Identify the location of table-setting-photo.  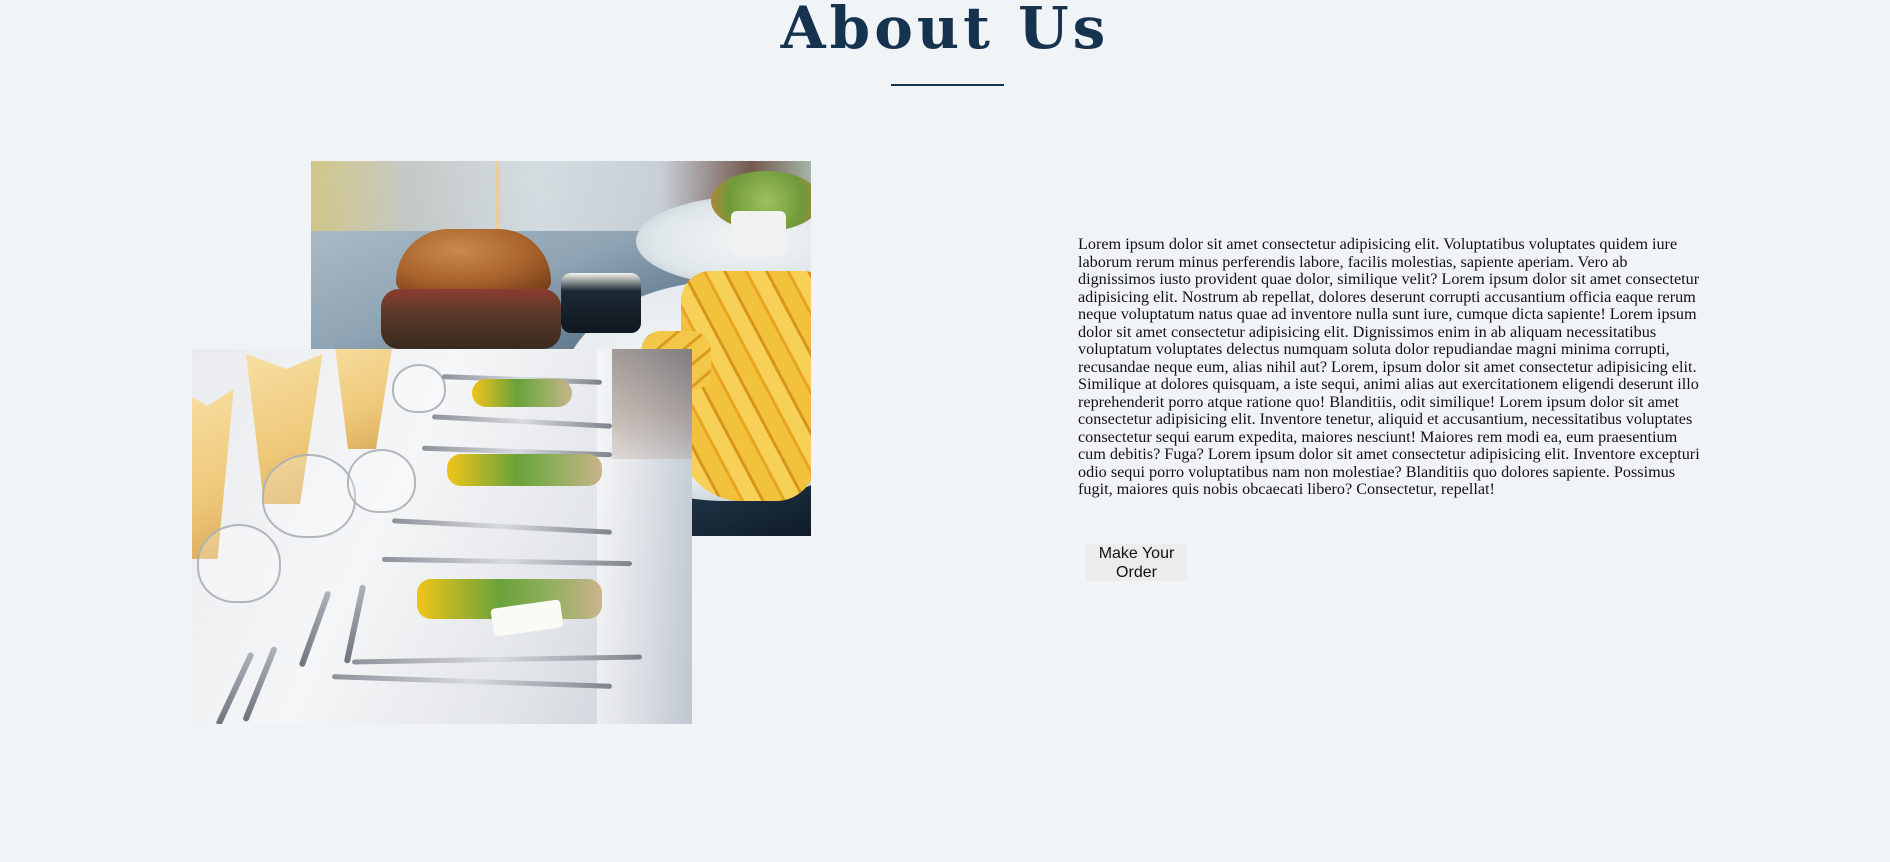
(442, 536).